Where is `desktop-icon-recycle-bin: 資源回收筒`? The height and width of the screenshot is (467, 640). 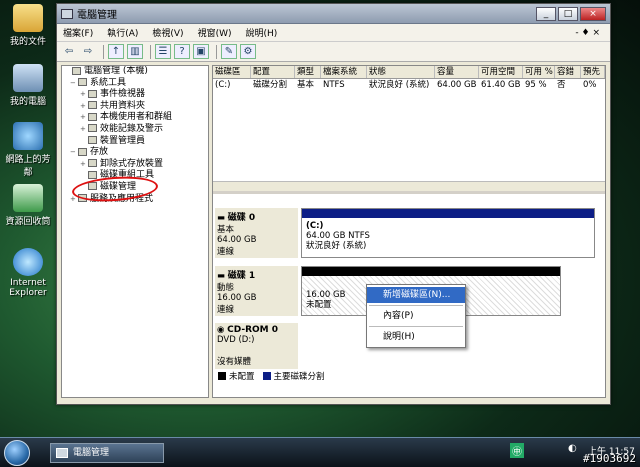
desktop-icon-recycle-bin: 資源回收筒 is located at coordinates (28, 205).